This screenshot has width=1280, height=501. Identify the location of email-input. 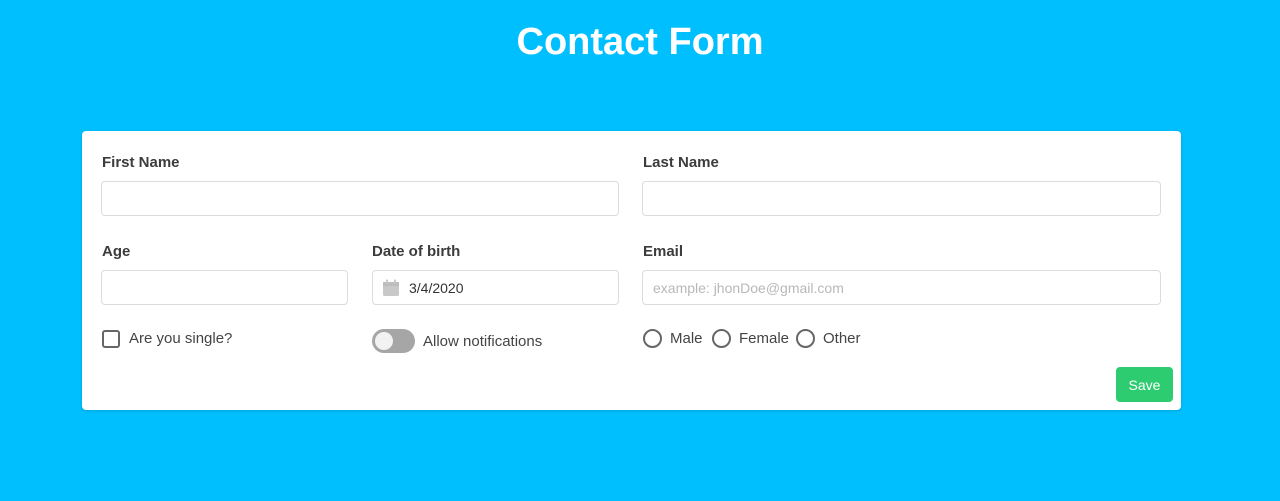
(901, 287).